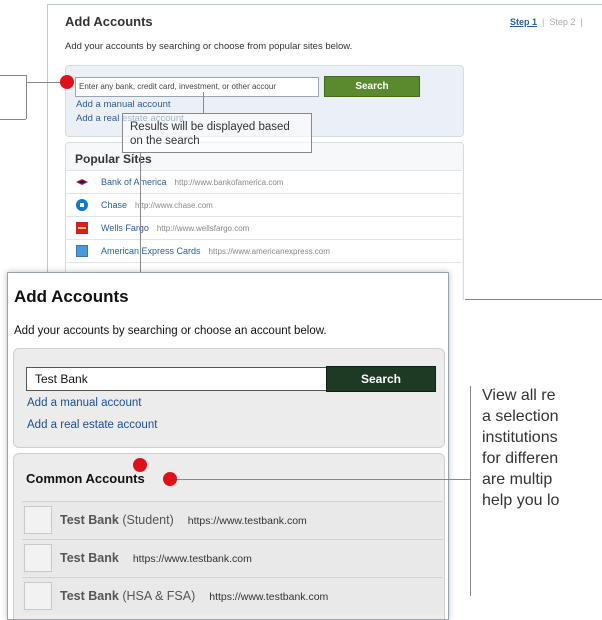 The image size is (602, 620). Describe the element at coordinates (159, 596) in the screenshot. I see `account-type: (HSA & FSA)` at that location.